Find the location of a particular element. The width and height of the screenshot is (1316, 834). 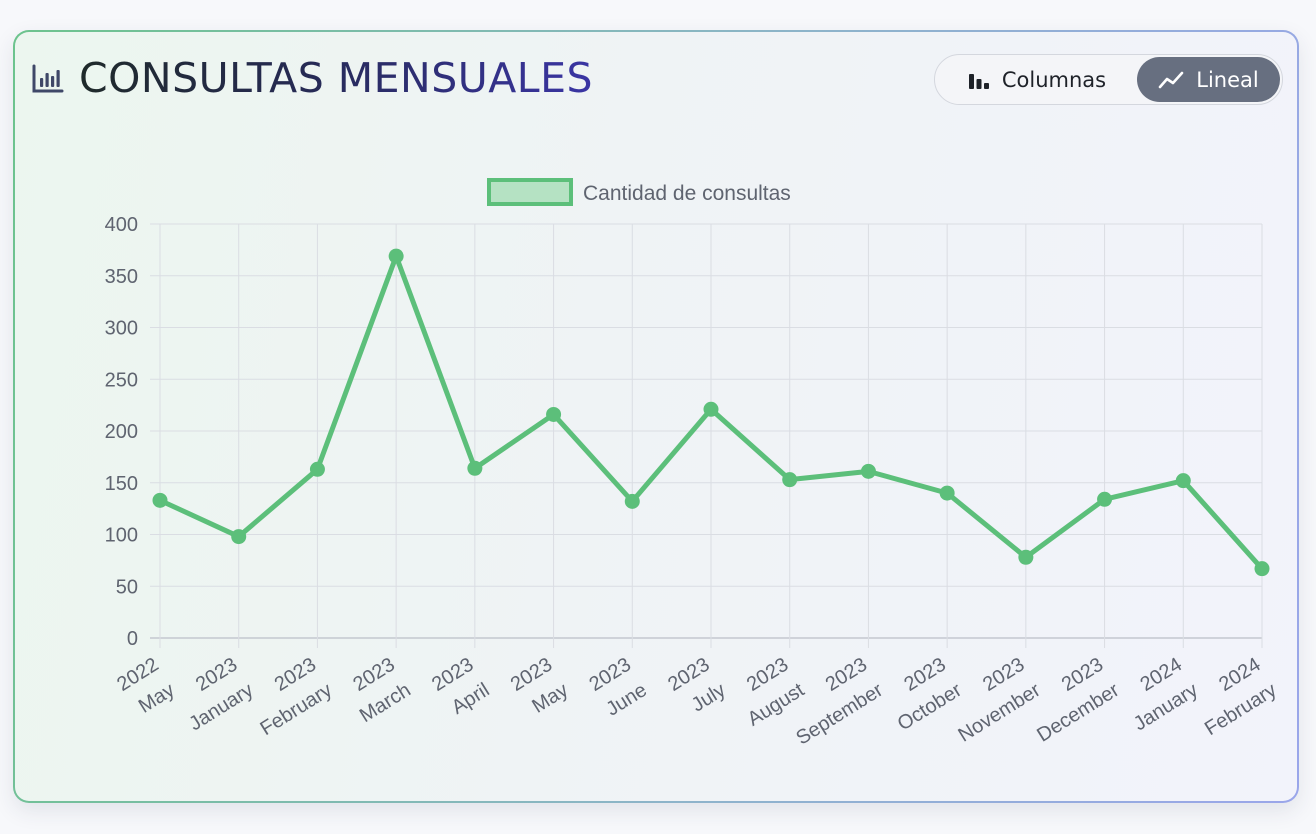

y-tick-label: 0 is located at coordinates (132, 639).